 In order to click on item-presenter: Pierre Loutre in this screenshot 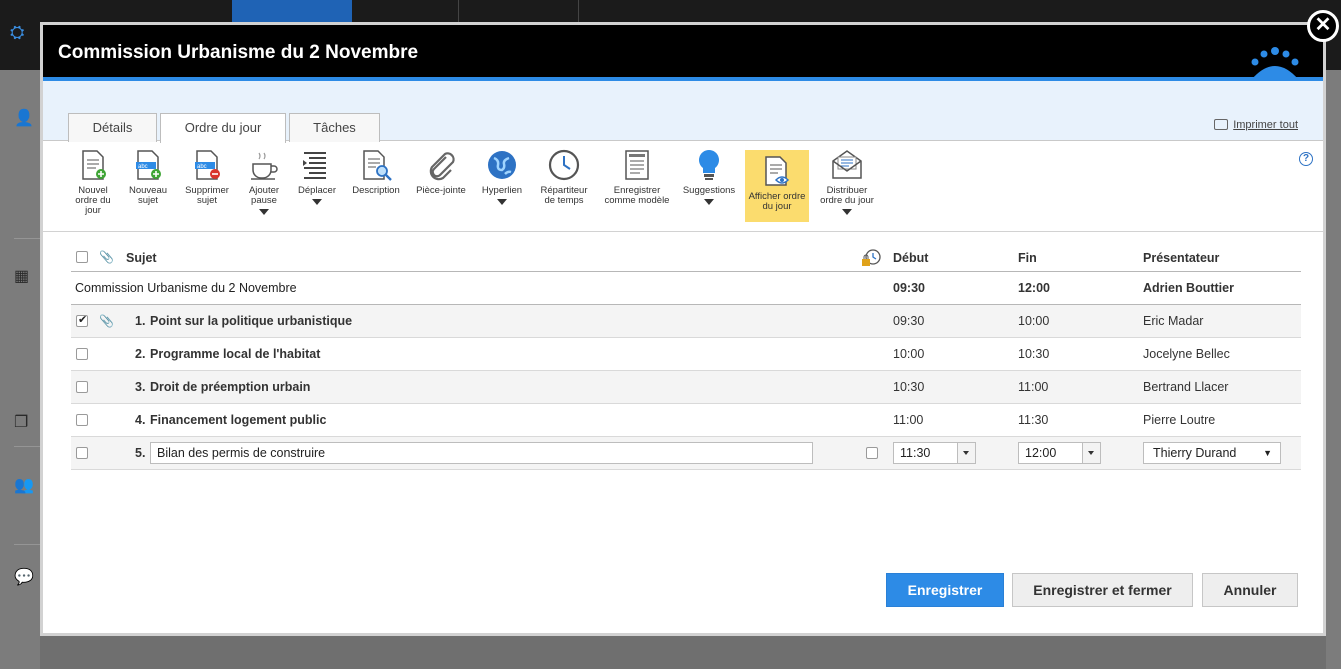, I will do `click(1179, 420)`.